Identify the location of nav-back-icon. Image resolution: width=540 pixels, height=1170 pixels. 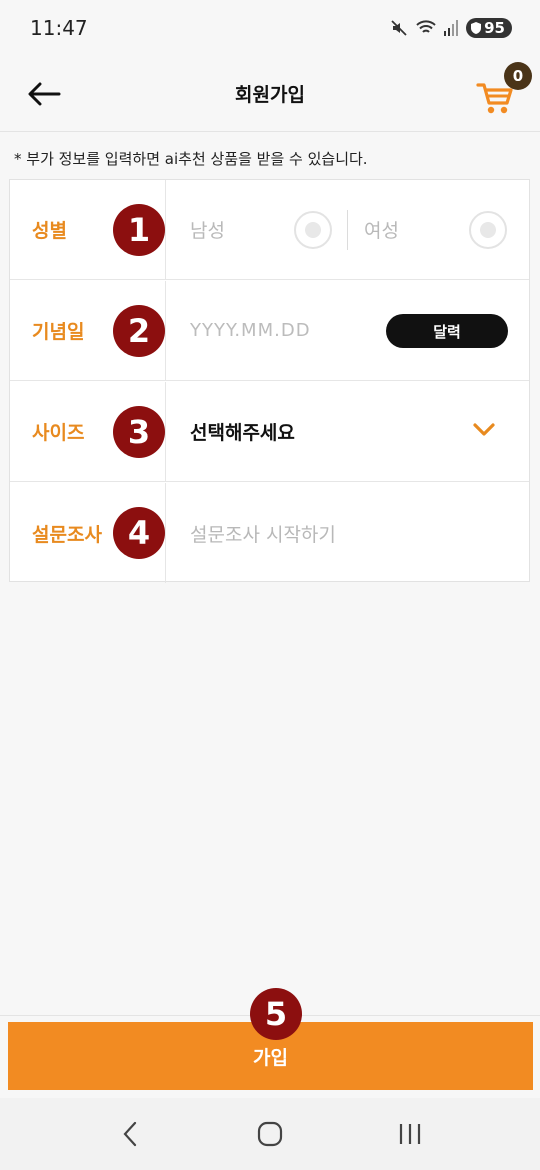
(130, 1134).